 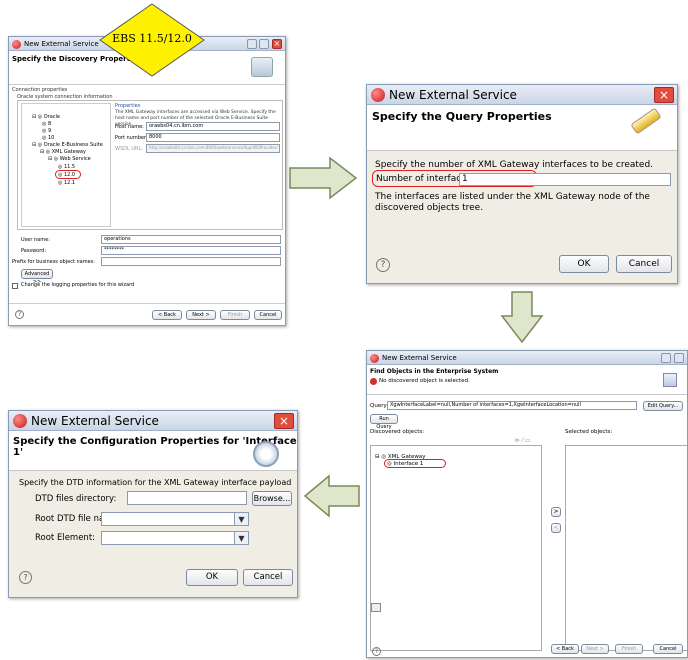 I want to click on port-number-field: 8000, so click(x=213, y=137).